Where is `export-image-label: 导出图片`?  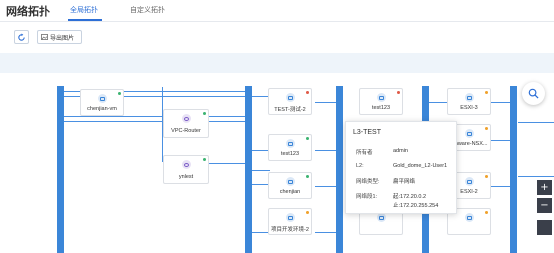
export-image-label: 导出图片 is located at coordinates (62, 38).